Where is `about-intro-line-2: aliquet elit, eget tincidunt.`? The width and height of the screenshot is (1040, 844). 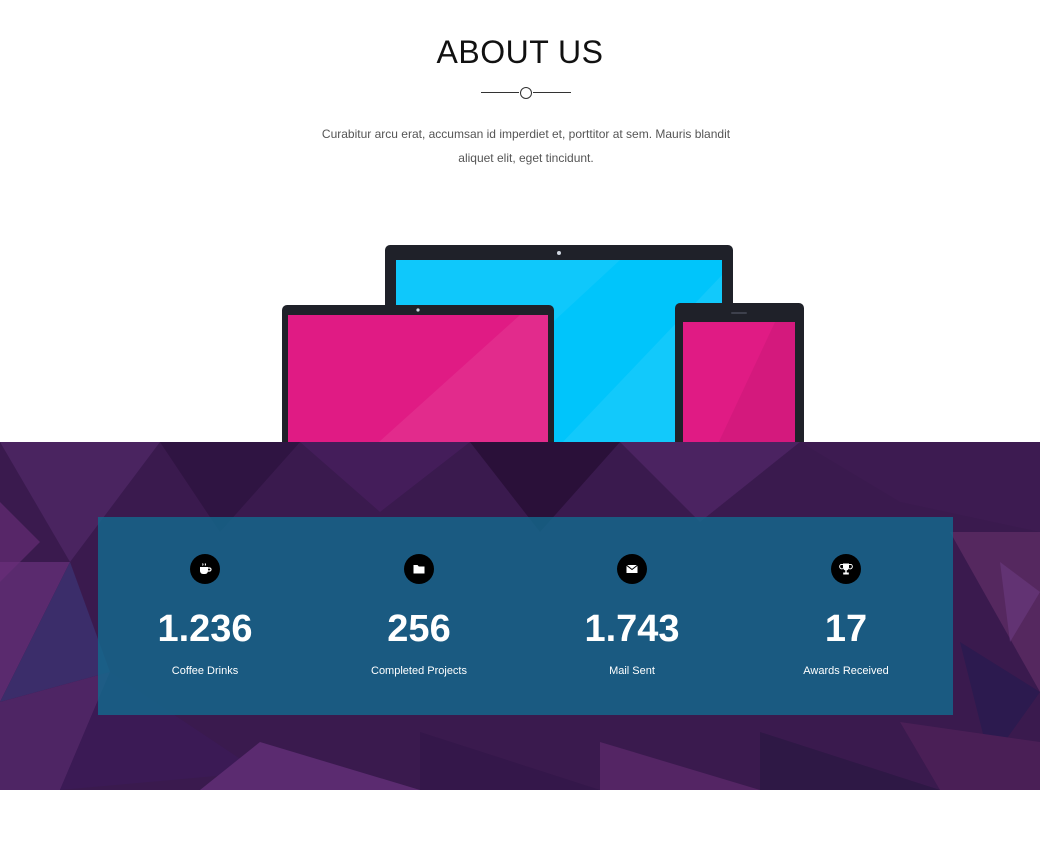
about-intro-line-2: aliquet elit, eget tincidunt. is located at coordinates (526, 158).